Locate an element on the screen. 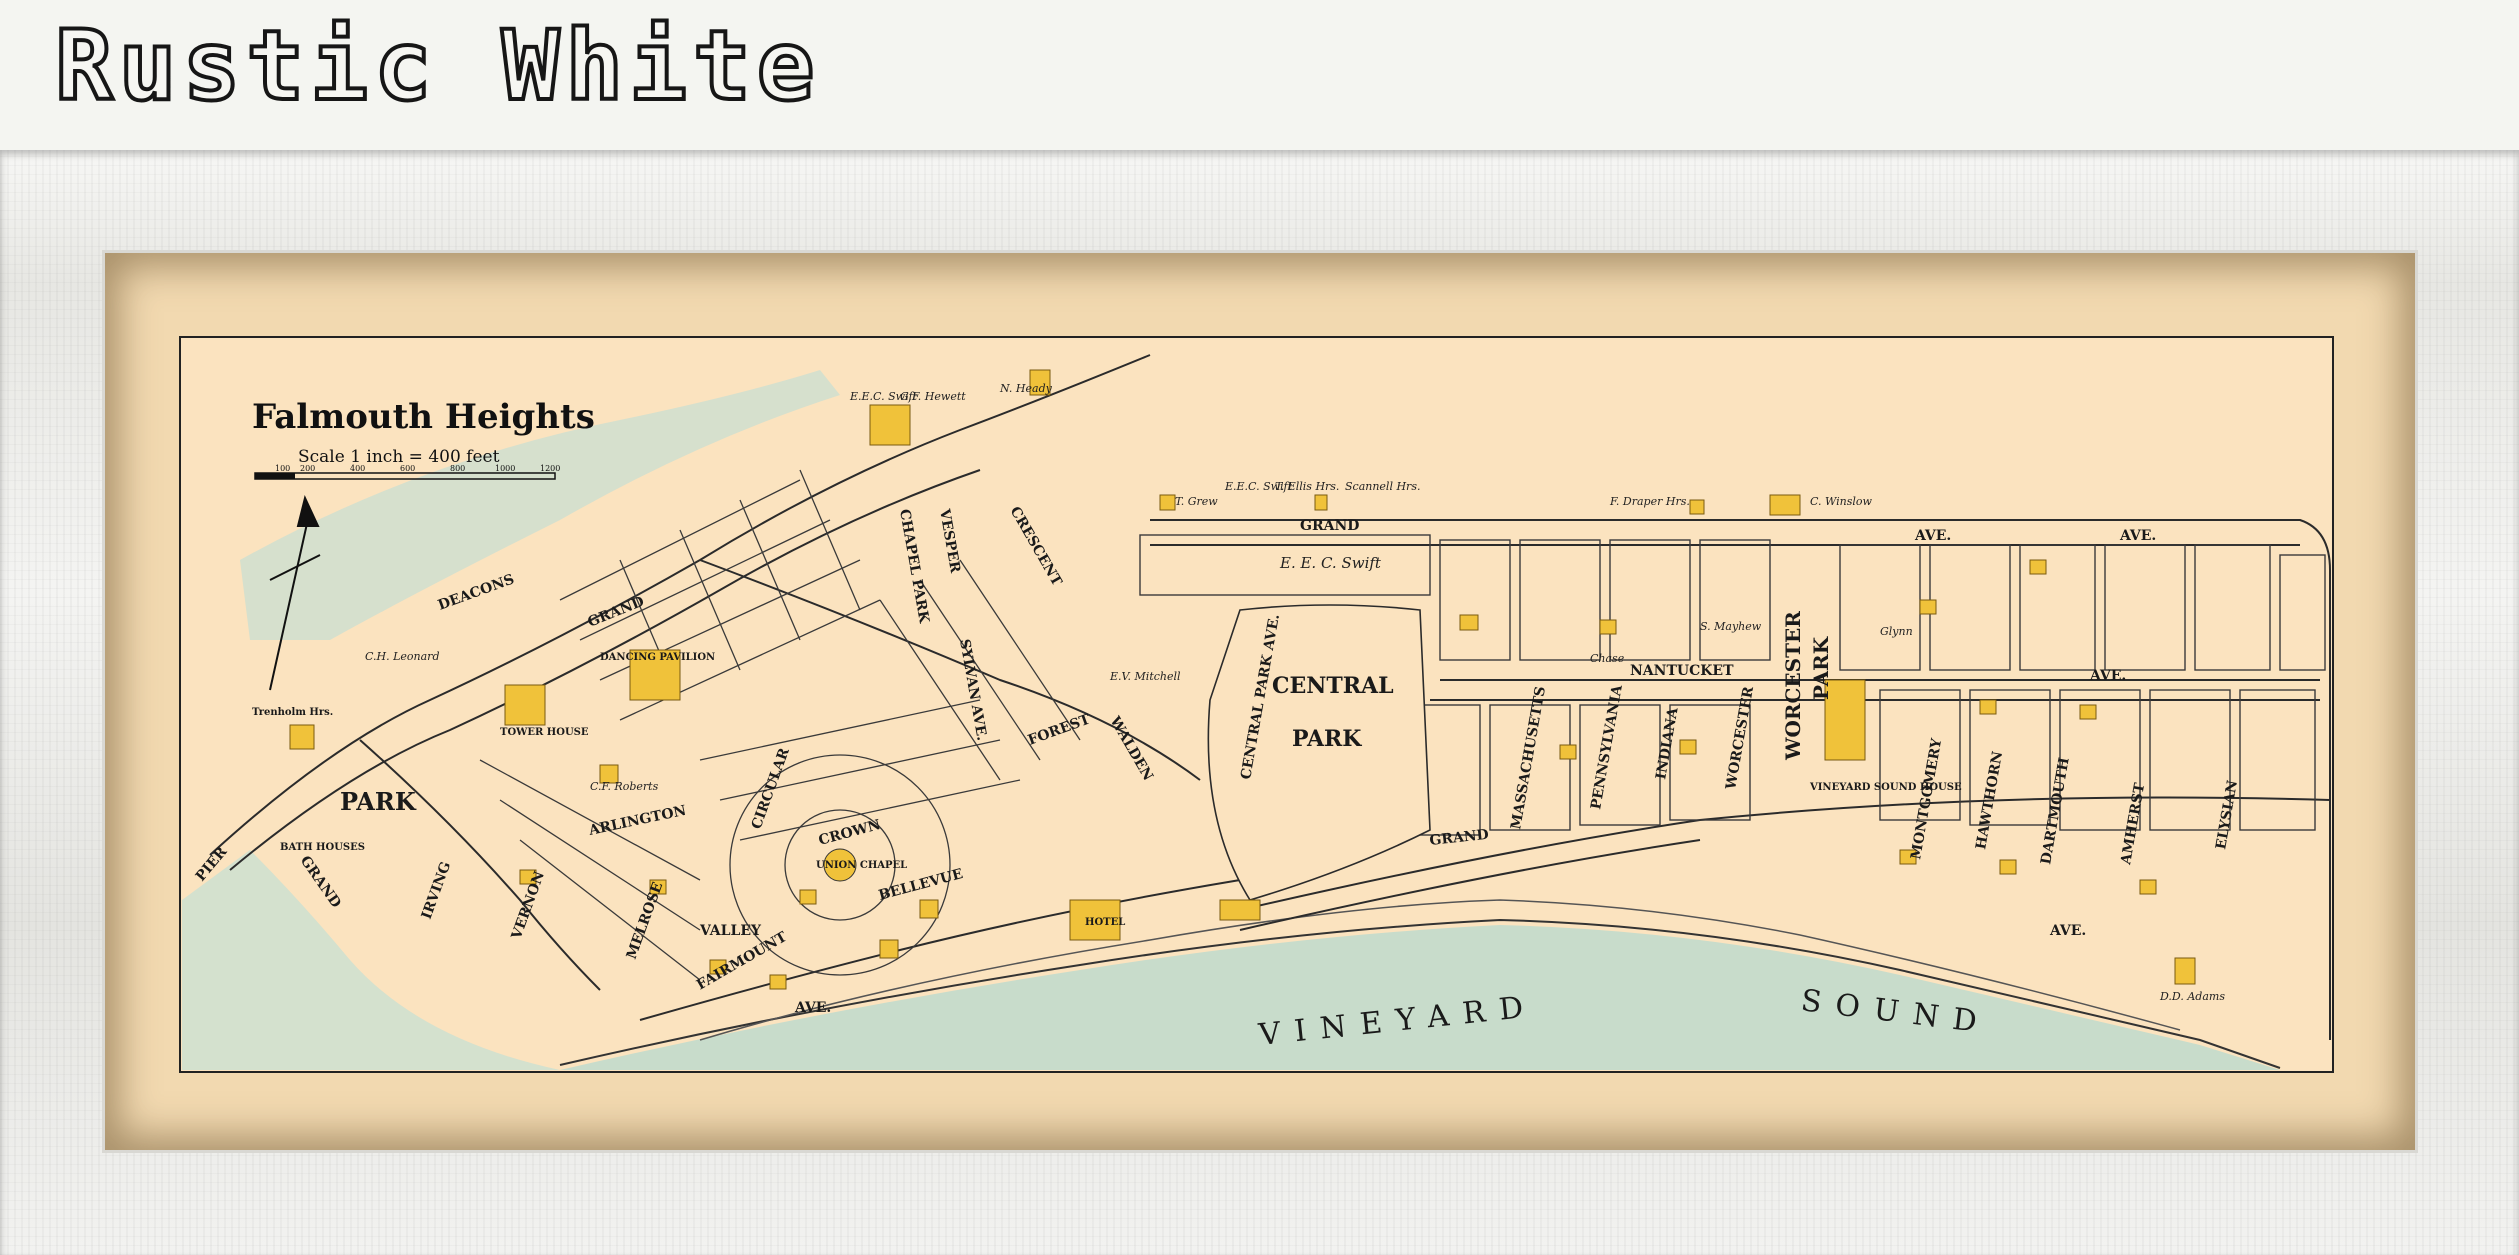 The height and width of the screenshot is (1255, 2519). owner-label: Glynn is located at coordinates (1896, 631).